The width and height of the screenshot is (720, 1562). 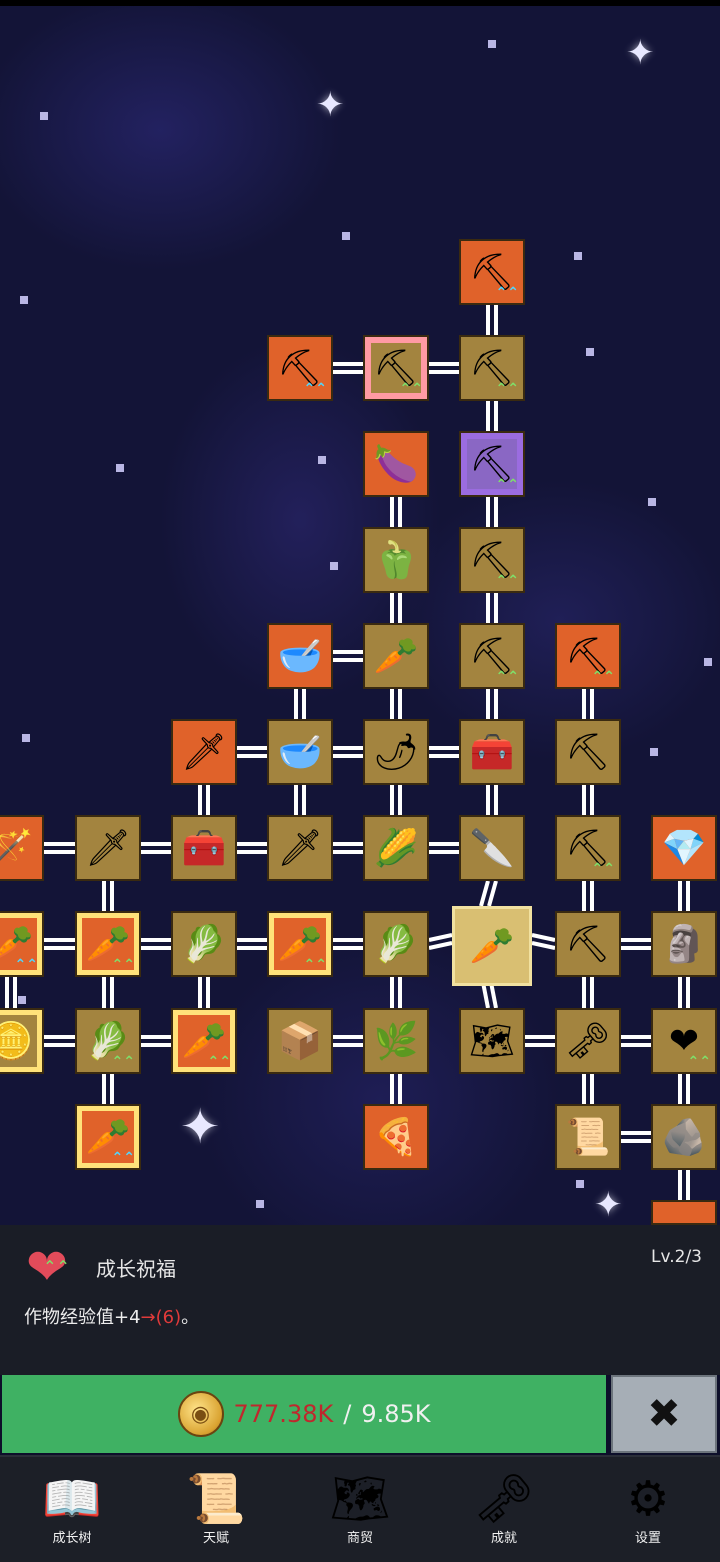 I want to click on tree-node-coin-pack: 🪙, so click(x=22, y=1041).